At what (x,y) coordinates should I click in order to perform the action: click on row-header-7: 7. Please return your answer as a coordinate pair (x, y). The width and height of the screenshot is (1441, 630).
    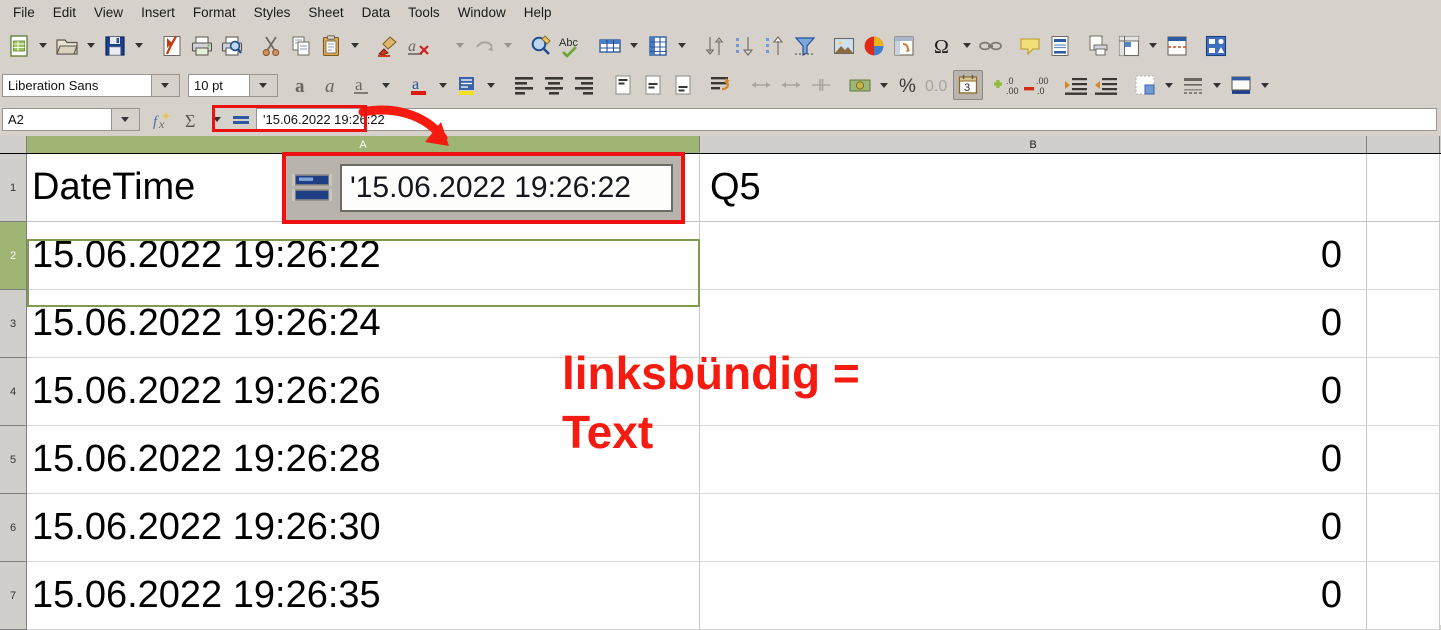
    Looking at the image, I should click on (13, 596).